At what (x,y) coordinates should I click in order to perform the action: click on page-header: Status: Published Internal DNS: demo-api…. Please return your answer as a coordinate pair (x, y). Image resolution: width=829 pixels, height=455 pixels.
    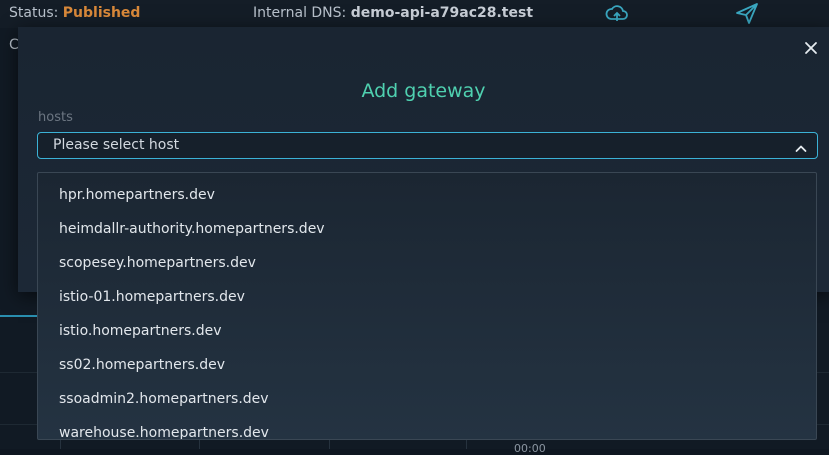
    Looking at the image, I should click on (414, 14).